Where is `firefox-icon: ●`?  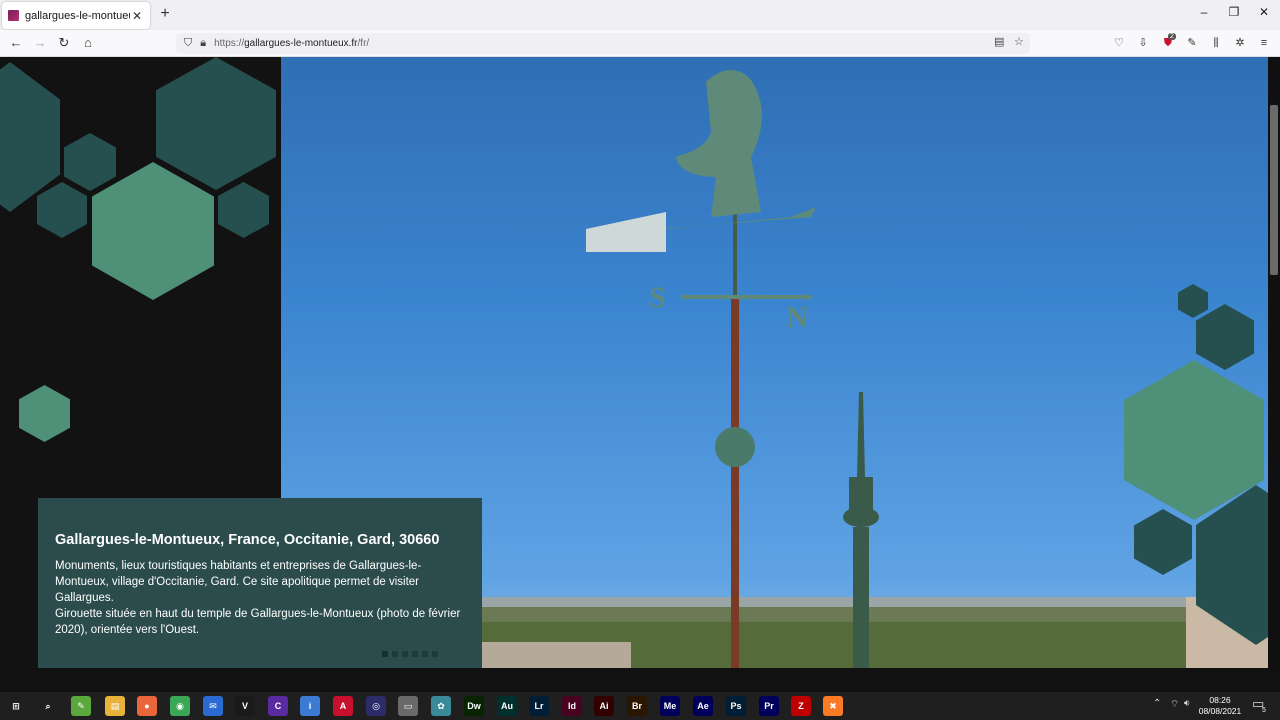 firefox-icon: ● is located at coordinates (147, 706).